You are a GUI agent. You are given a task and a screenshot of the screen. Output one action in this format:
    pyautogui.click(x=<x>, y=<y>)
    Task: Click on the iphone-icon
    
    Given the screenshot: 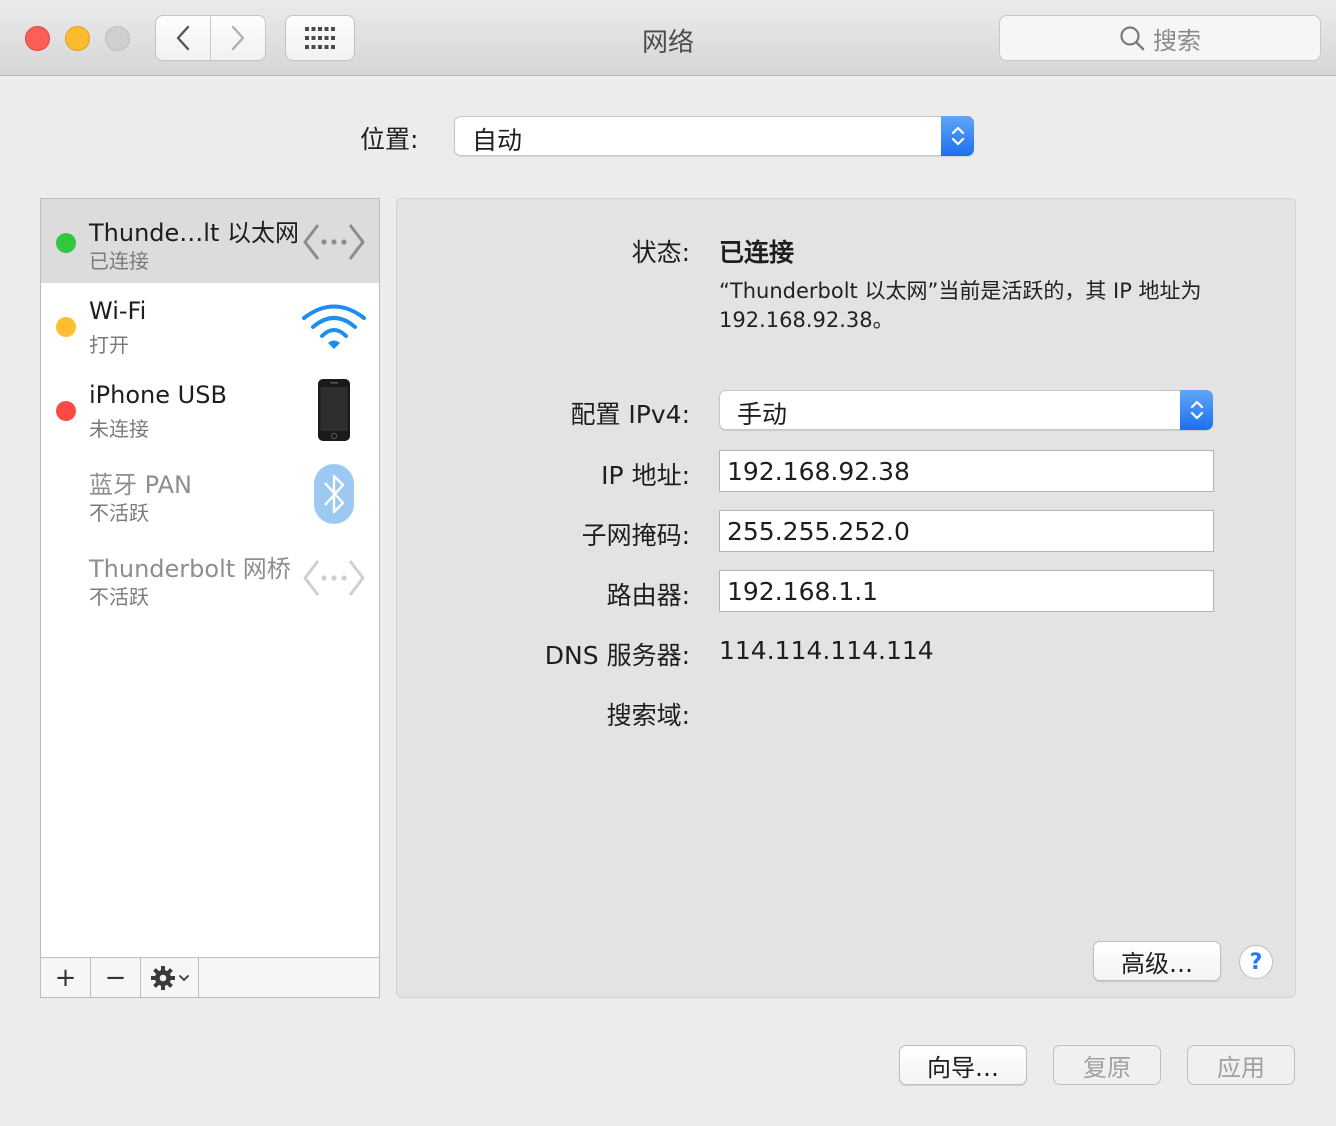 What is the action you would take?
    pyautogui.click(x=334, y=410)
    